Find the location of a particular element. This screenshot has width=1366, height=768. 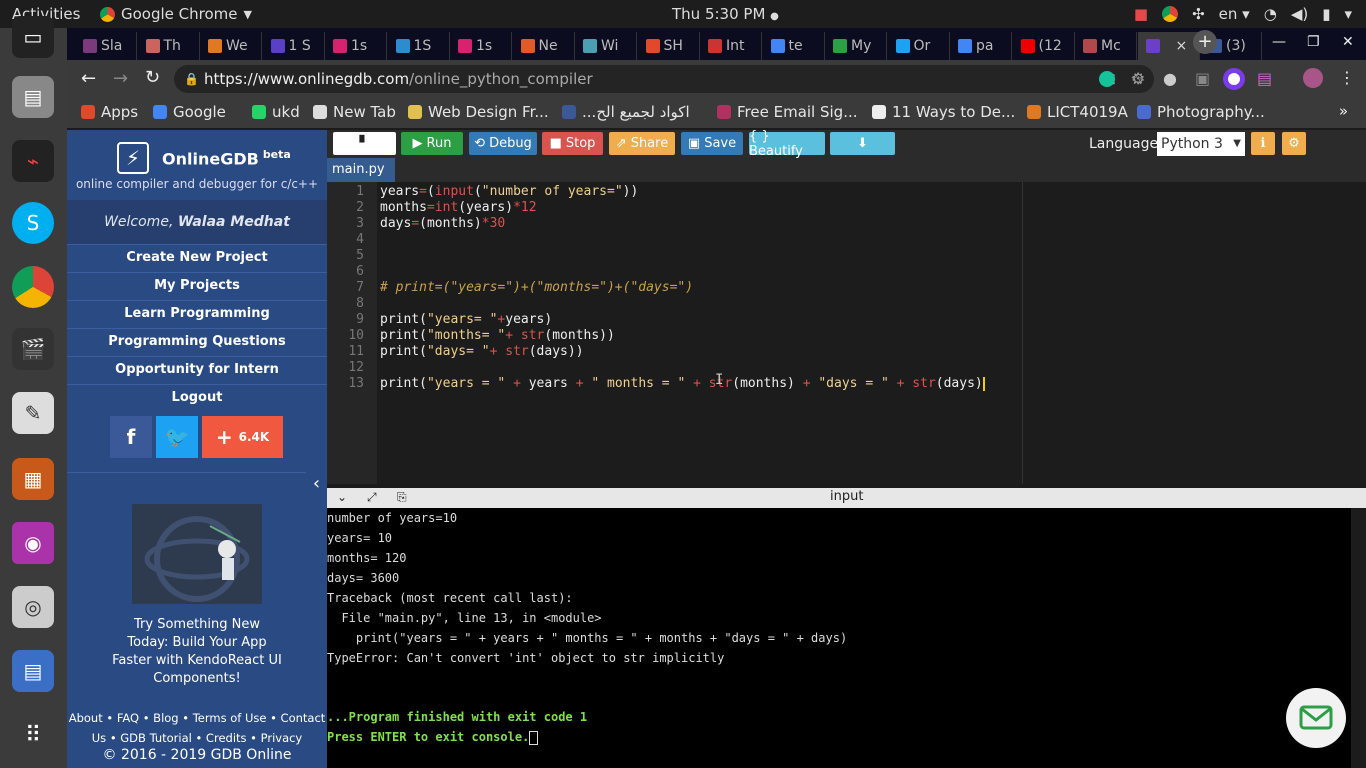

bookmark-item: ...اكواد لجميع الح is located at coordinates (626, 112).